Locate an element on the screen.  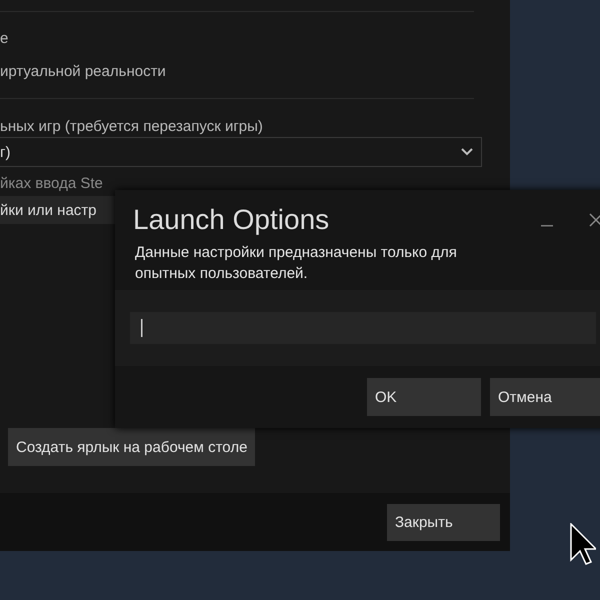
text-cursor-icon is located at coordinates (142, 328).